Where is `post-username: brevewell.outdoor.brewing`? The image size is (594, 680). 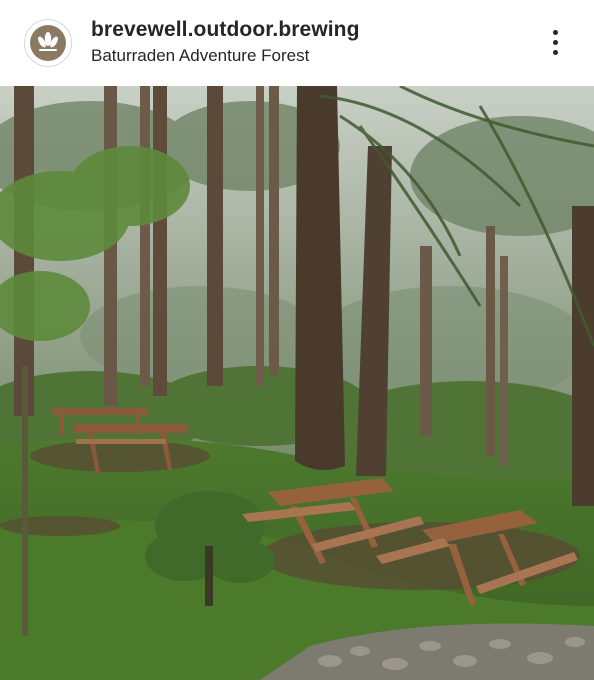 post-username: brevewell.outdoor.brewing is located at coordinates (225, 30).